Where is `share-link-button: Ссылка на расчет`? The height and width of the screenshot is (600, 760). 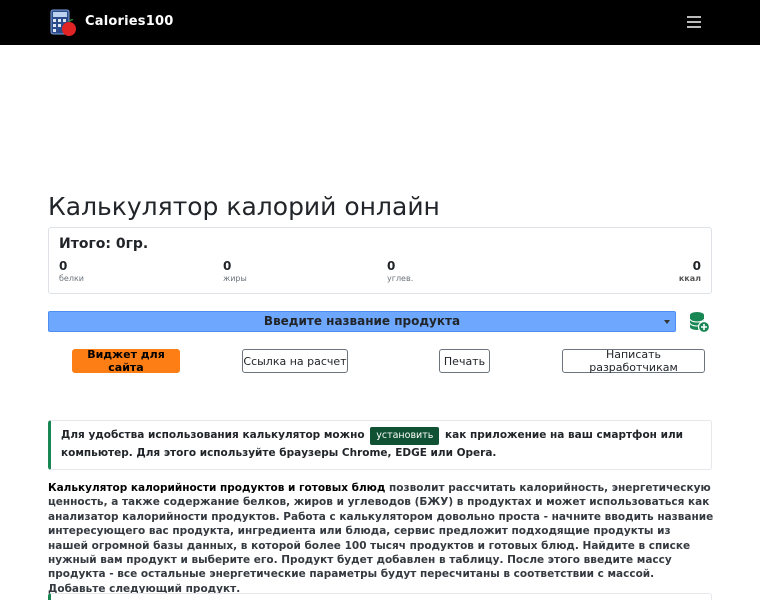 share-link-button: Ссылка на расчет is located at coordinates (295, 361).